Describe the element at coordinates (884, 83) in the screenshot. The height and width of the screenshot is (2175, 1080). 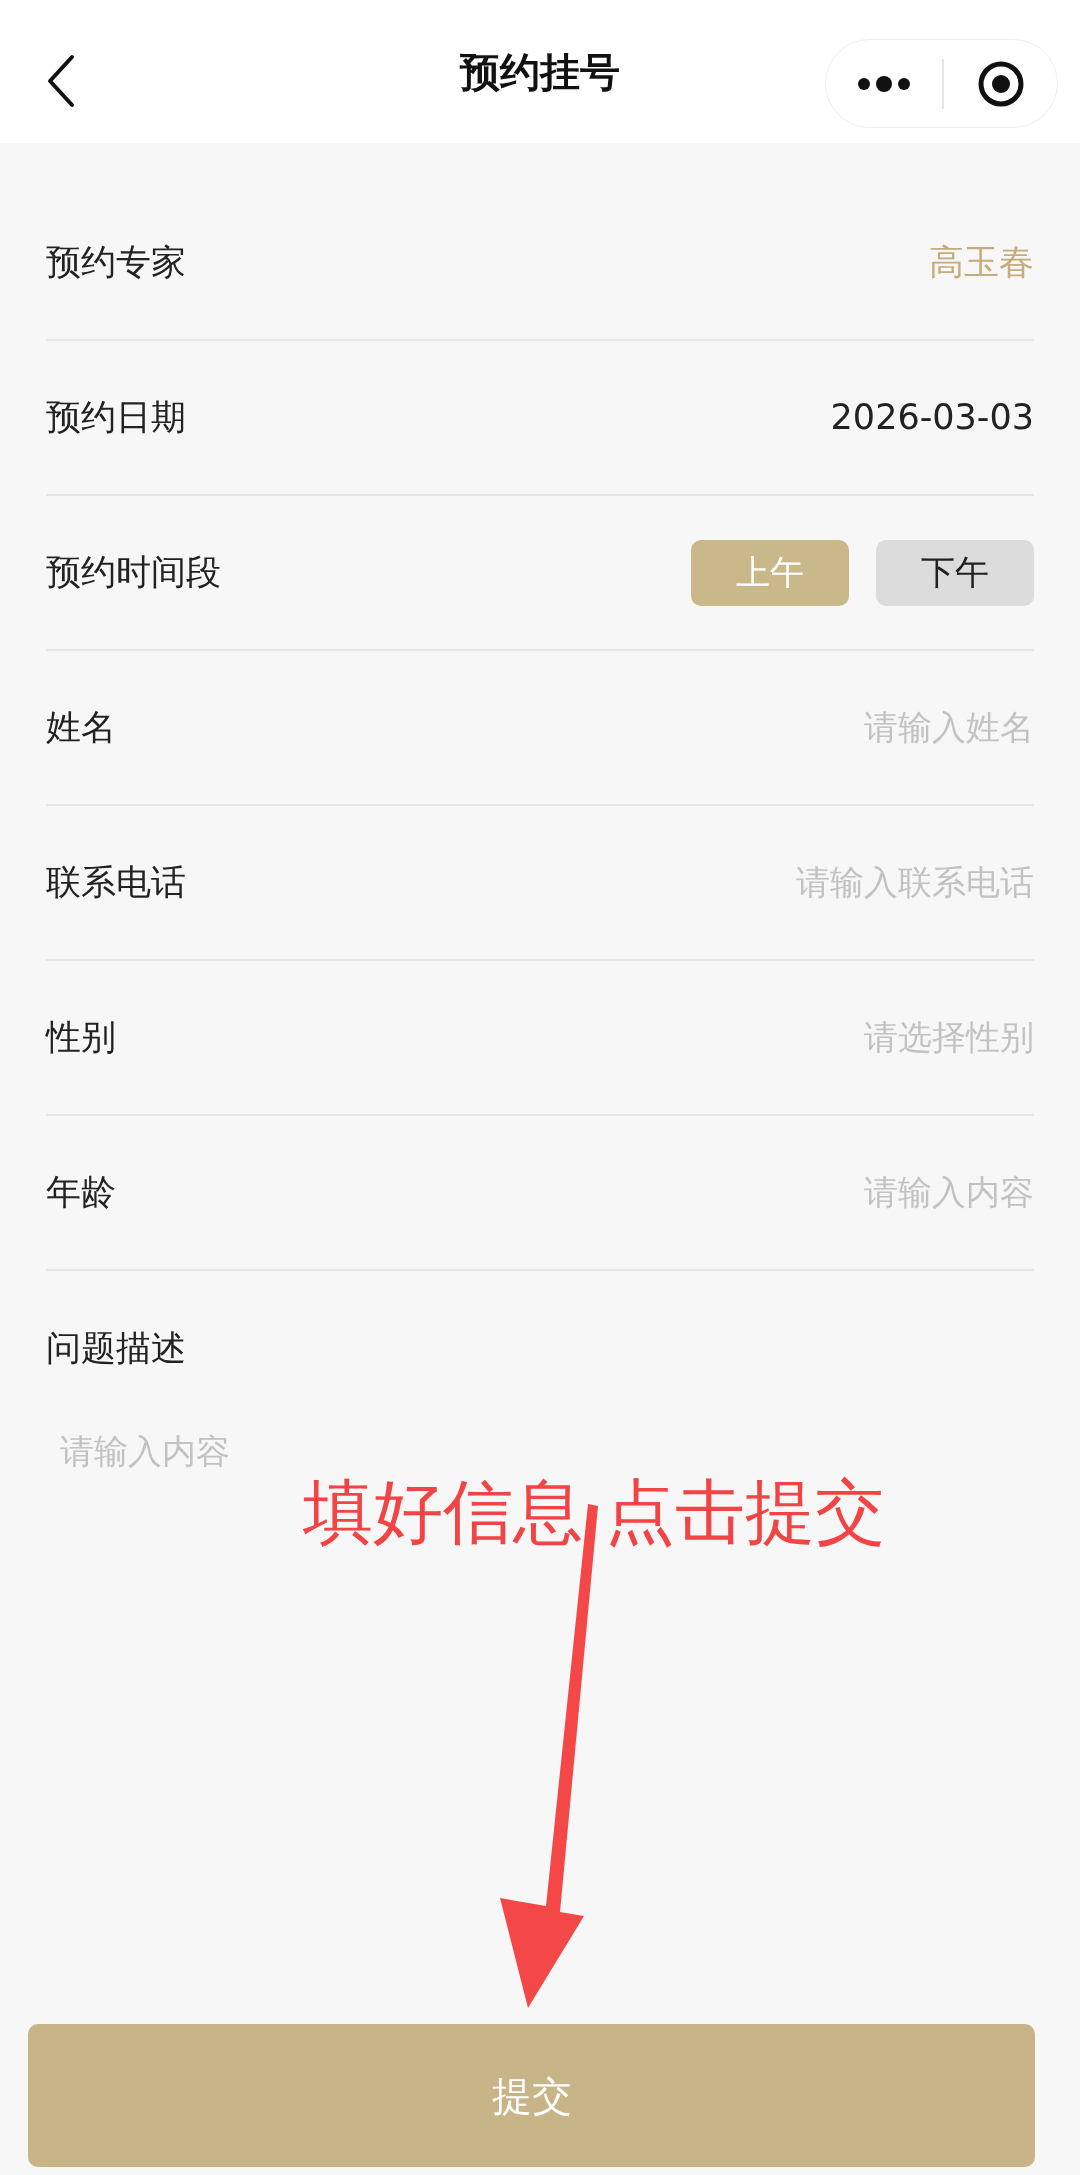
I see `more-icon` at that location.